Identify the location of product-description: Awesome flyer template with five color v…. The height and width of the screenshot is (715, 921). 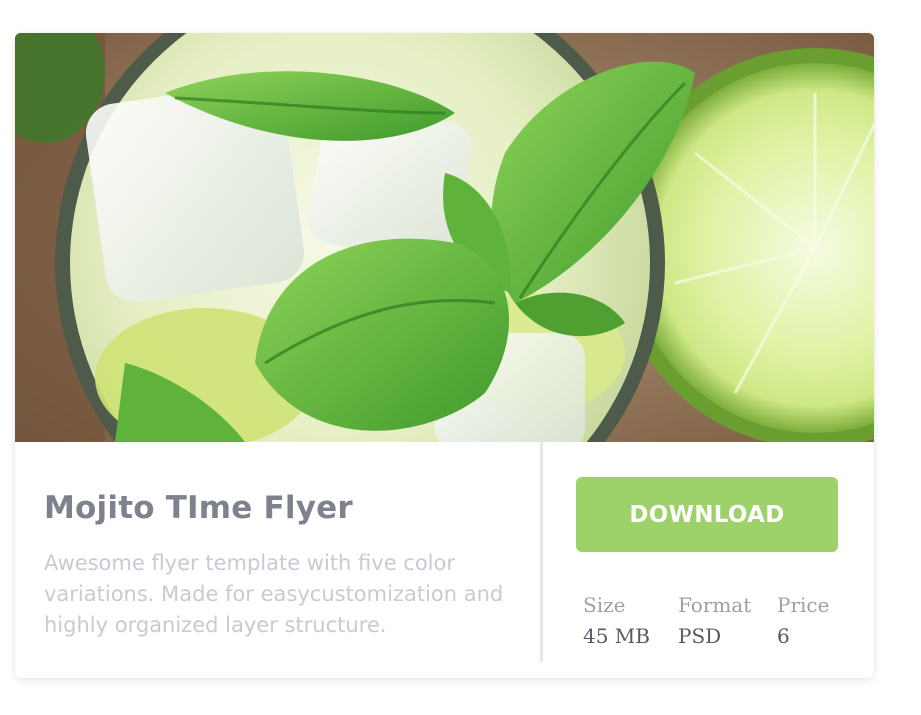
(274, 594).